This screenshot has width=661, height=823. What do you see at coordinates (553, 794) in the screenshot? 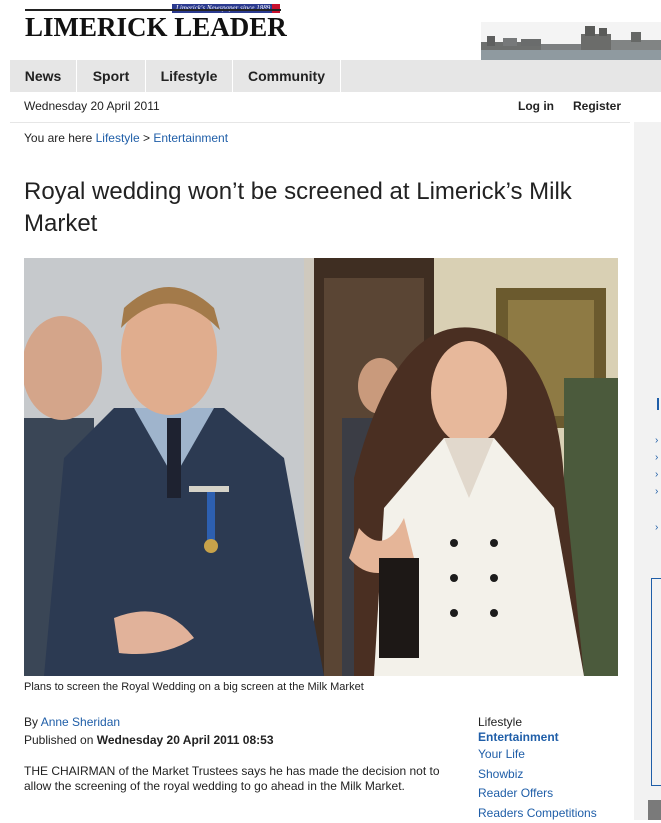
I see `section-menu-reader-offers: Reader Offers` at bounding box center [553, 794].